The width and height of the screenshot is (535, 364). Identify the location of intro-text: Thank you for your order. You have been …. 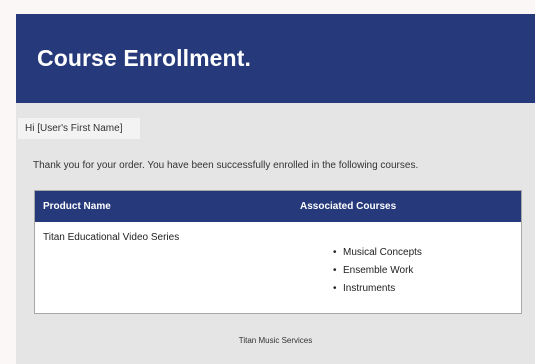
(226, 165).